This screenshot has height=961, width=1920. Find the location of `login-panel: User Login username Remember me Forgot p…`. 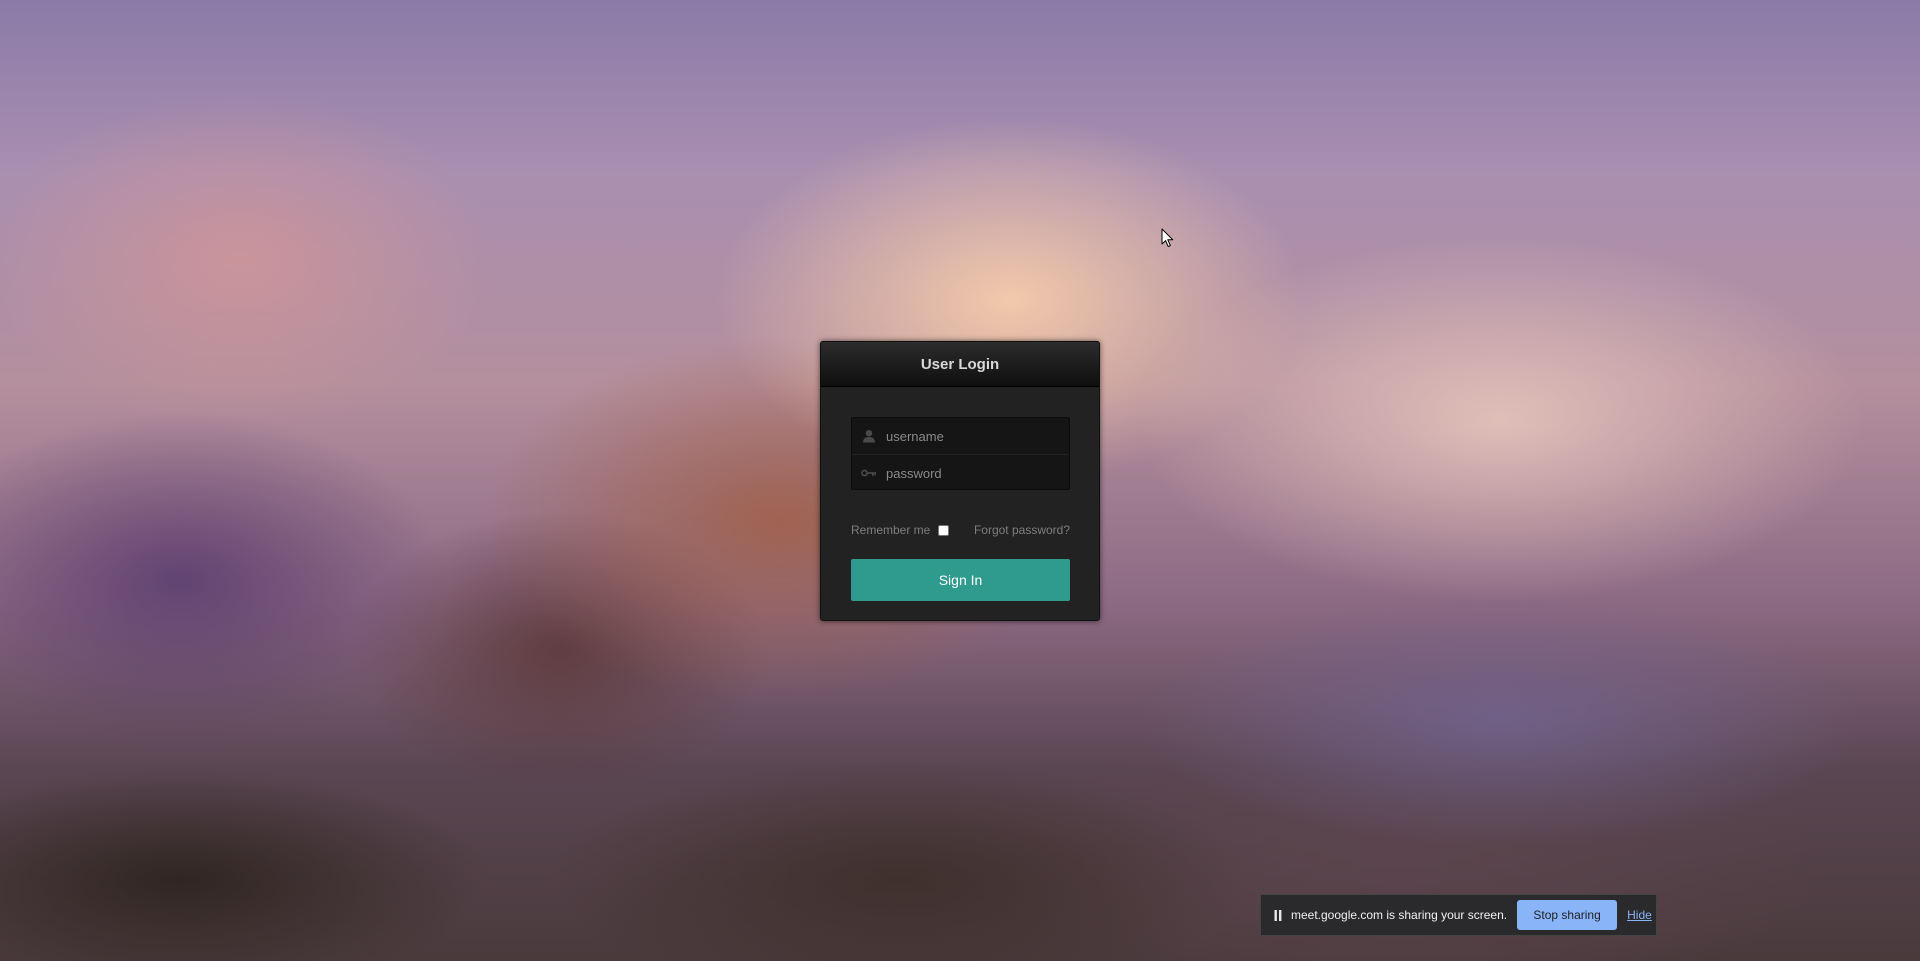

login-panel: User Login username Remember me Forgot p… is located at coordinates (960, 481).